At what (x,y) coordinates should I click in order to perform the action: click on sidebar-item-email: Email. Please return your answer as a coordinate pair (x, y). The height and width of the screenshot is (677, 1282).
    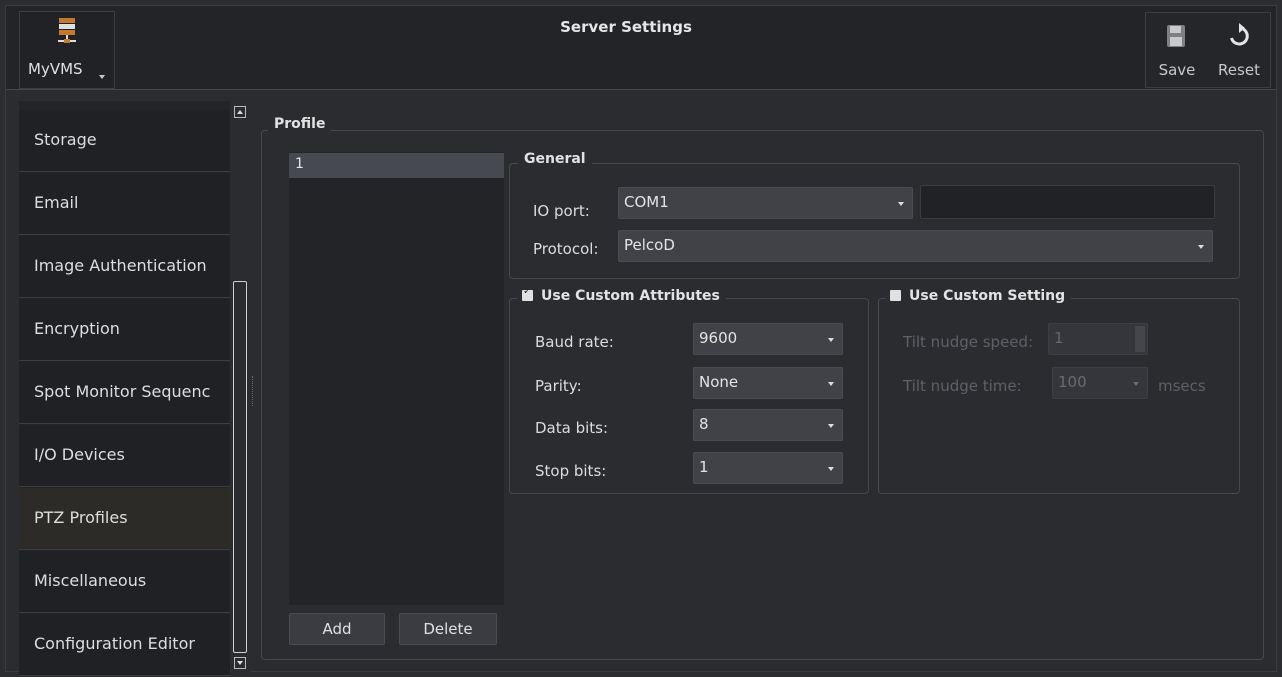
    Looking at the image, I should click on (124, 204).